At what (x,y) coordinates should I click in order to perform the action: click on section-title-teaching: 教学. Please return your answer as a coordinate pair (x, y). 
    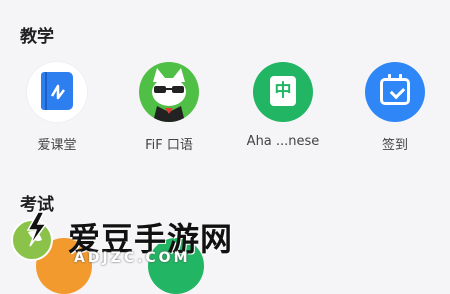
    Looking at the image, I should click on (37, 37).